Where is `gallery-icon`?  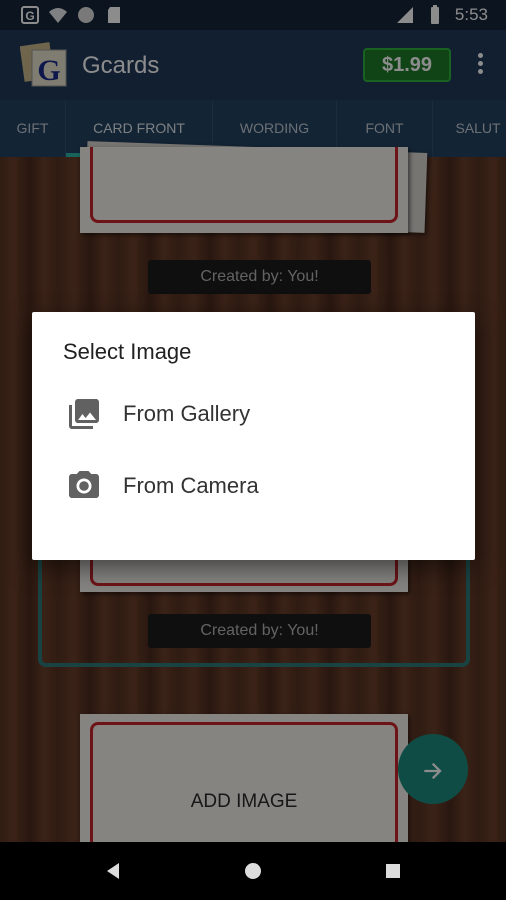 gallery-icon is located at coordinates (84, 414).